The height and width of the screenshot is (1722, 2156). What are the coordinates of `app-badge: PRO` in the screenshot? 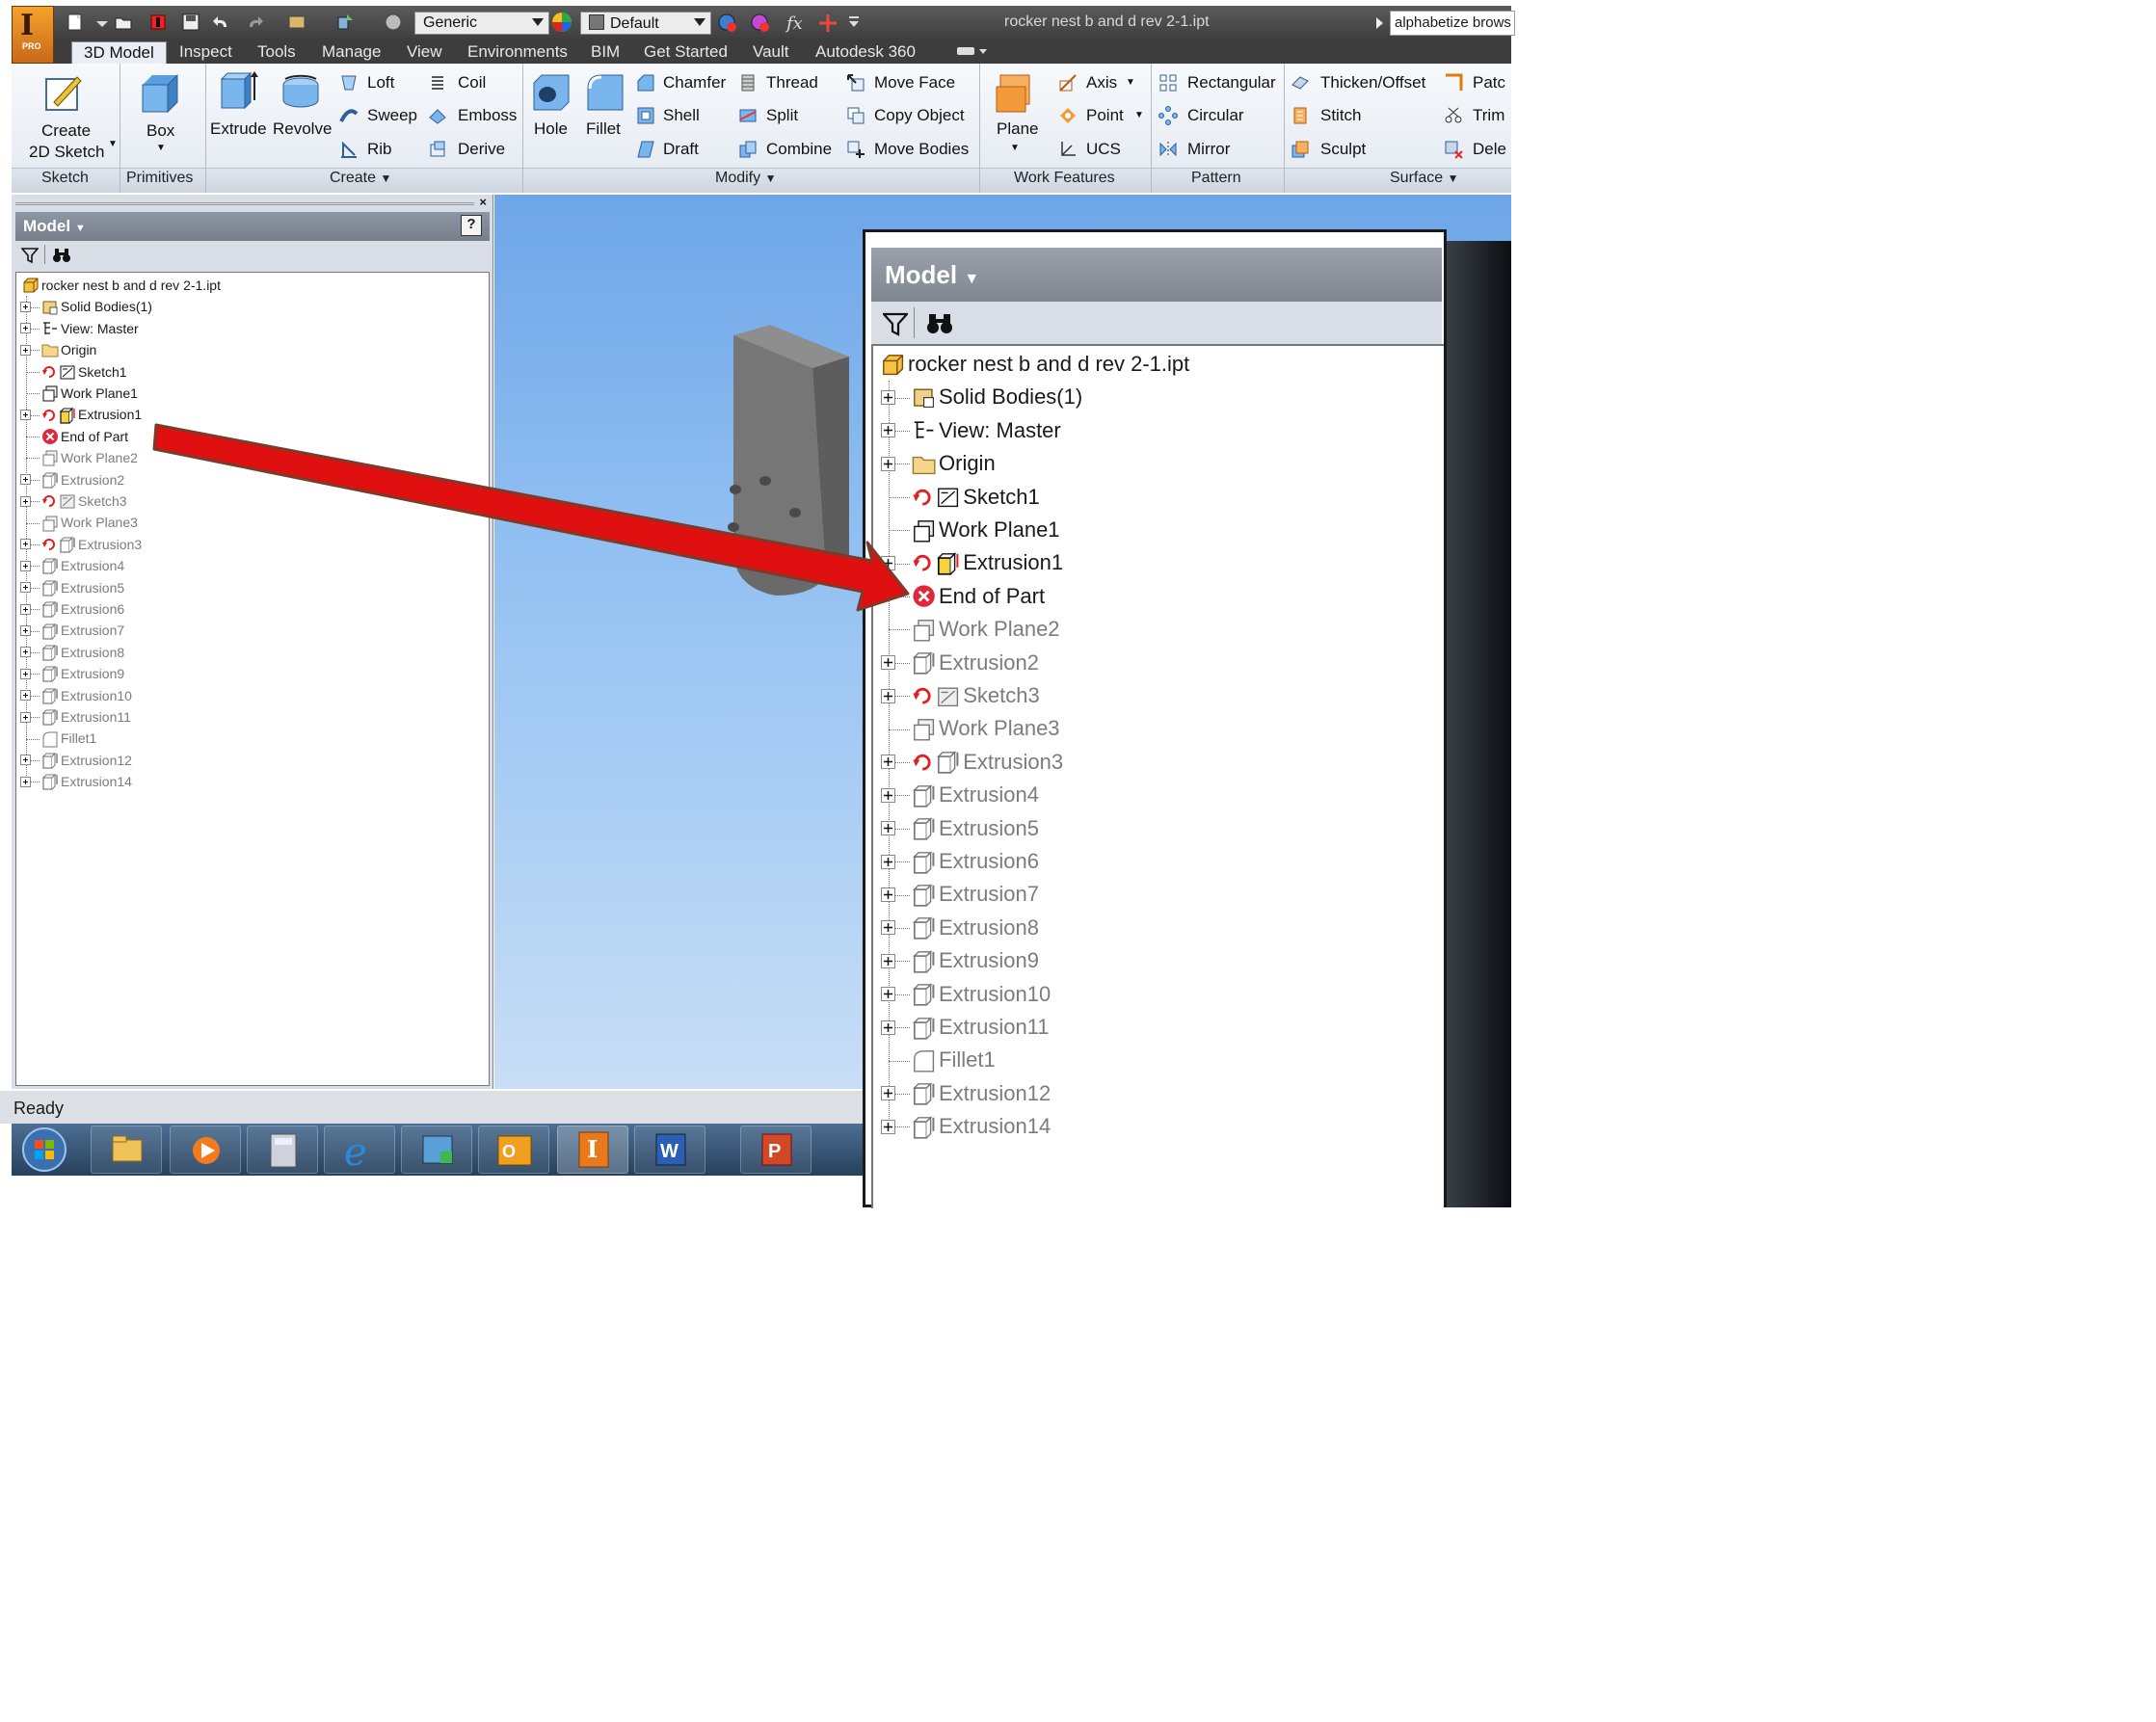 It's located at (31, 46).